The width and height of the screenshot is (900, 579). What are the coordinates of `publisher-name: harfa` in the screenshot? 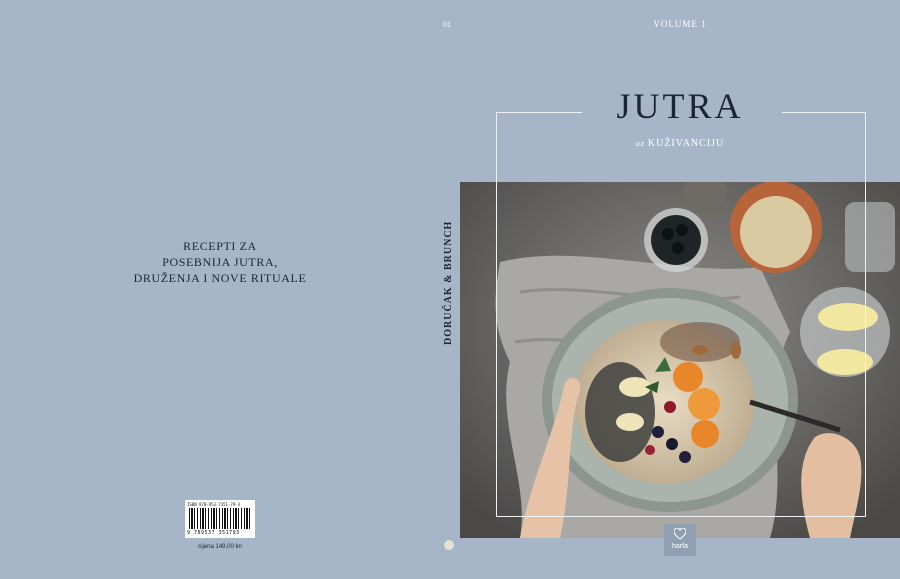 It's located at (680, 546).